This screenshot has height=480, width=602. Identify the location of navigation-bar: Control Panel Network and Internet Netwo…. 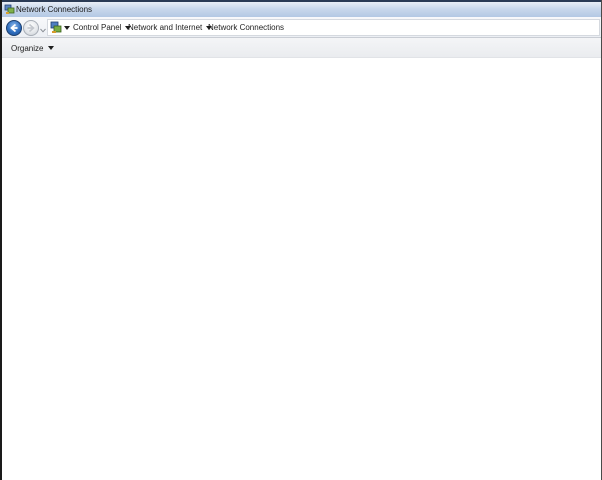
(301, 27).